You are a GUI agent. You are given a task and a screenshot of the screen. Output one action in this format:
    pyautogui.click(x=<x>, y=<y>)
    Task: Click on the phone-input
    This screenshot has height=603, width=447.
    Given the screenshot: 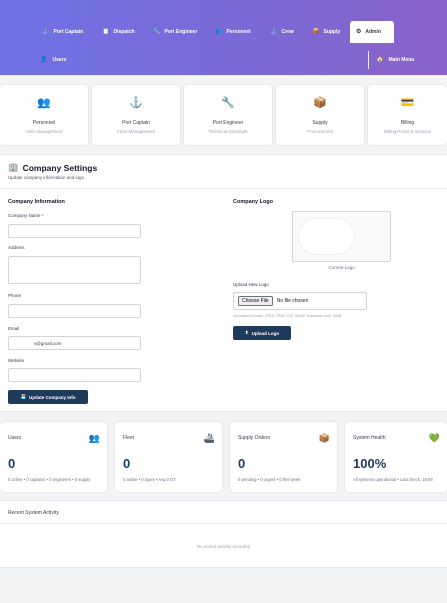 What is the action you would take?
    pyautogui.click(x=74, y=311)
    